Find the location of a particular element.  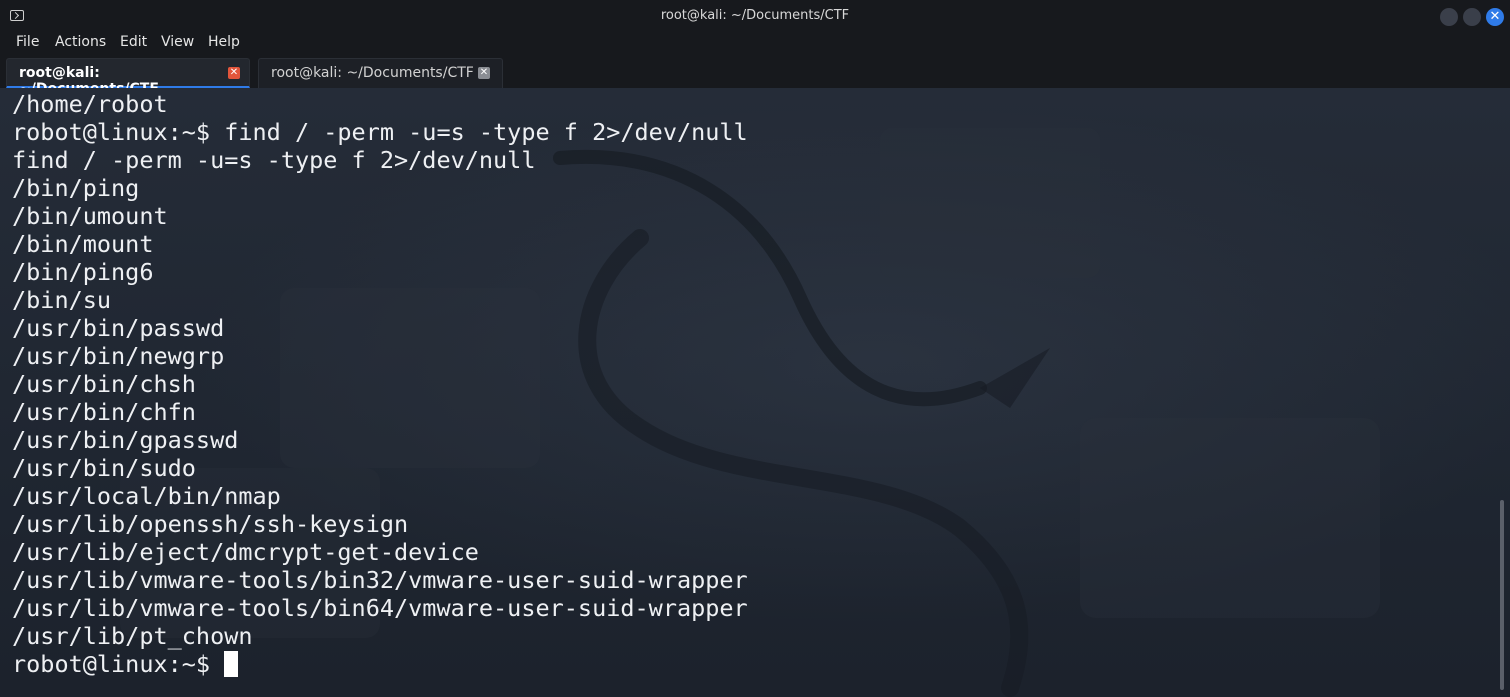

terminal-line: /usr/lib/eject/dmcrypt-get-device is located at coordinates (245, 552).